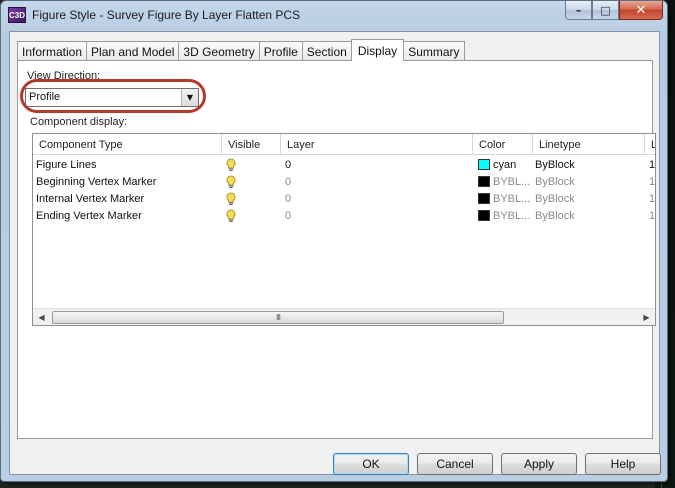 The height and width of the screenshot is (488, 675). What do you see at coordinates (344, 164) in the screenshot?
I see `table-row: Figure Lines 0 cyan ByBlock 1` at bounding box center [344, 164].